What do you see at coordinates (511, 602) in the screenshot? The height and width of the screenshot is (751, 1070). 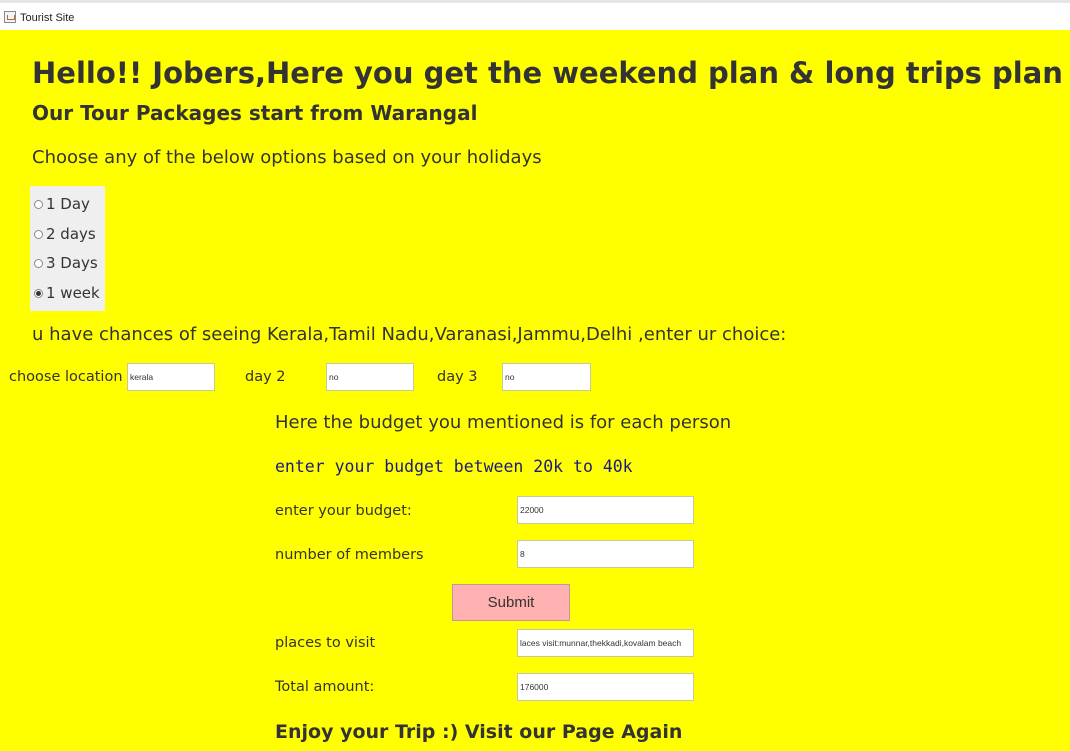 I see `submit-button: Submit` at bounding box center [511, 602].